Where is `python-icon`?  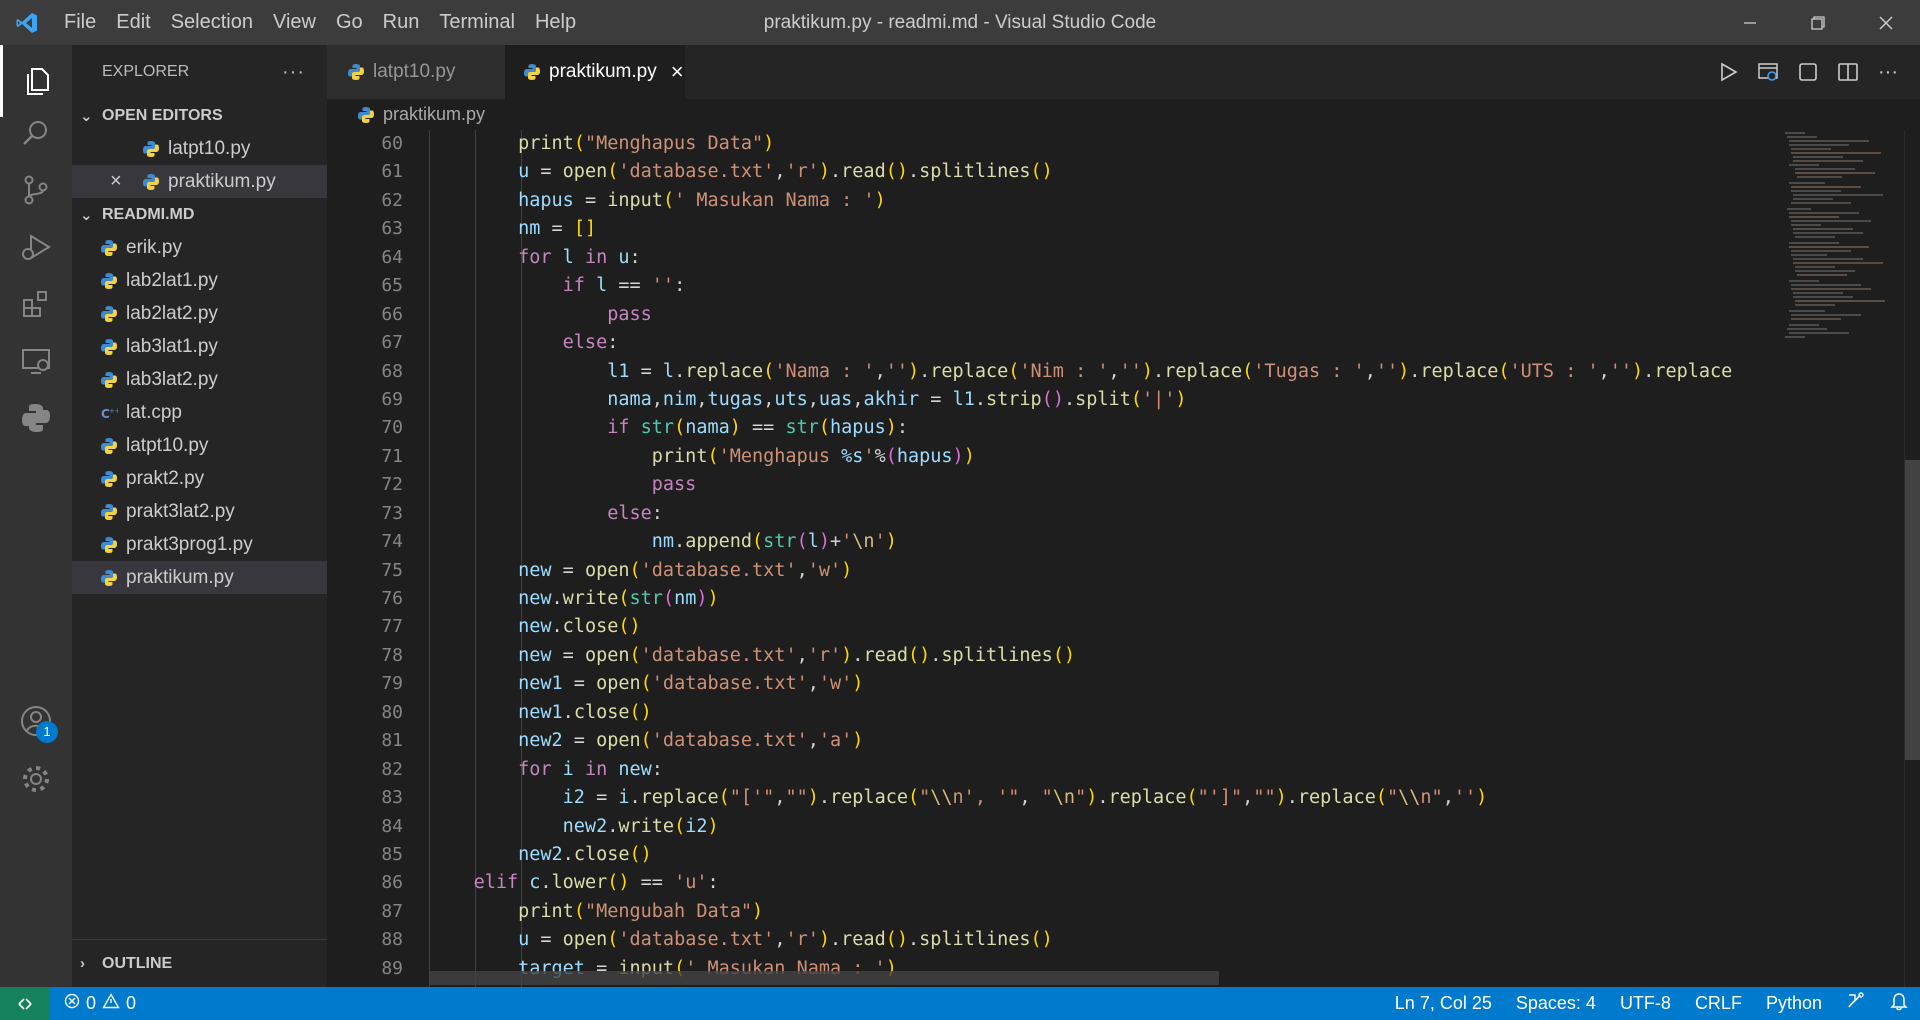
python-icon is located at coordinates (36, 418).